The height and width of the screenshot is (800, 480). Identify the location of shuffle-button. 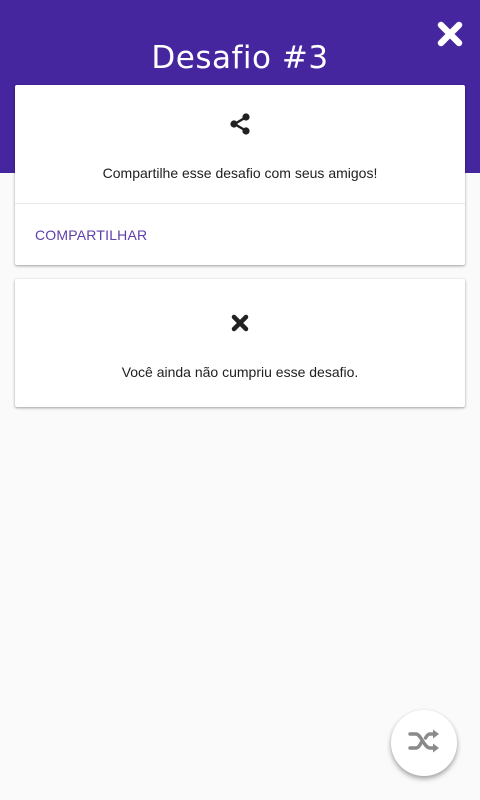
(424, 743).